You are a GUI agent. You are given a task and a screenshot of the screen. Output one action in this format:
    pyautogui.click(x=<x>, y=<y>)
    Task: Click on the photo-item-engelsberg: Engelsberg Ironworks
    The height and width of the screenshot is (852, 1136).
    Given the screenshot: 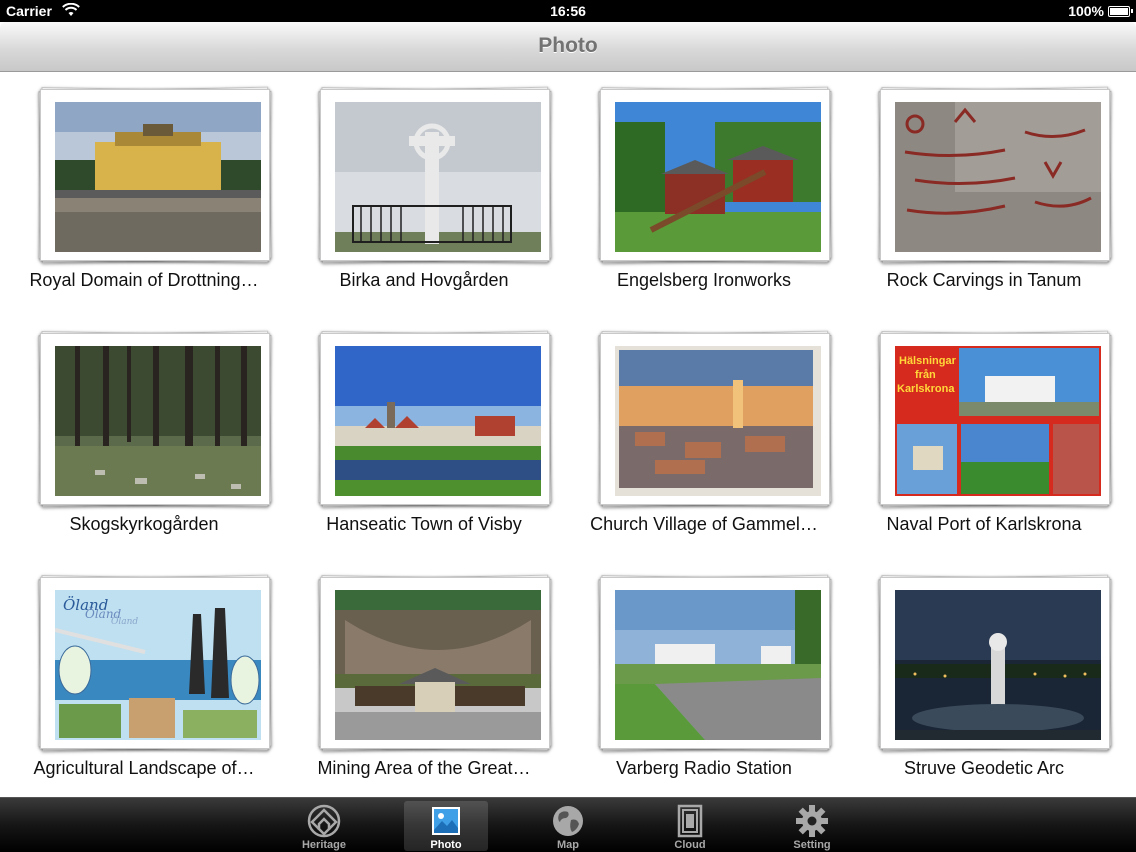 What is the action you would take?
    pyautogui.click(x=704, y=195)
    